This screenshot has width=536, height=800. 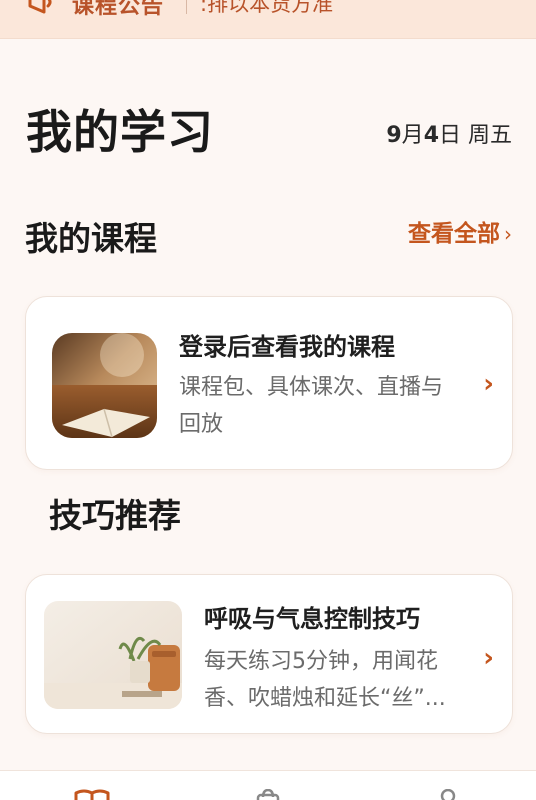 What do you see at coordinates (40, 7) in the screenshot?
I see `megaphone-icon` at bounding box center [40, 7].